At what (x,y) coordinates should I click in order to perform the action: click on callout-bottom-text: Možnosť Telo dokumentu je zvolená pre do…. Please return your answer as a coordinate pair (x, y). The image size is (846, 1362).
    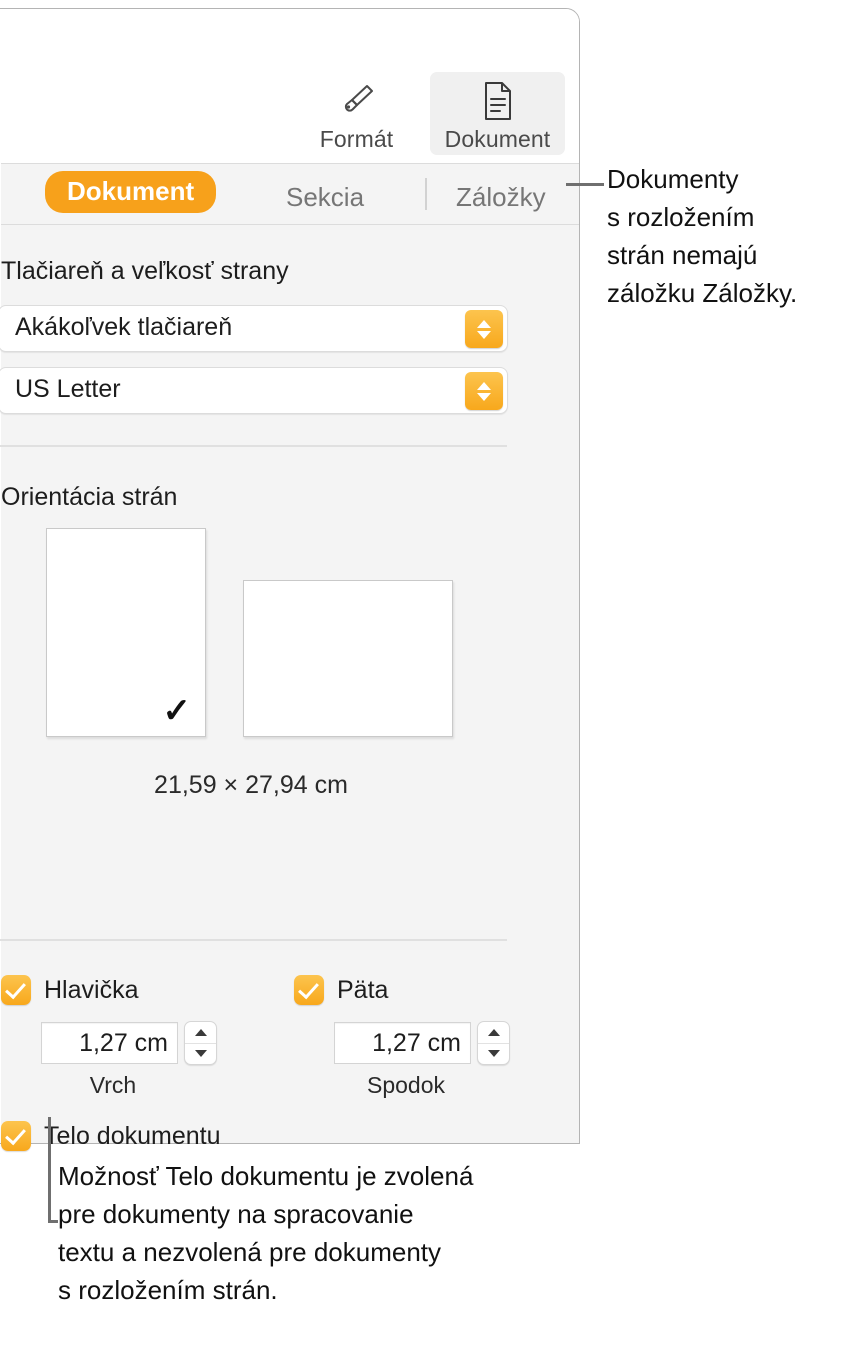
    Looking at the image, I should click on (266, 1233).